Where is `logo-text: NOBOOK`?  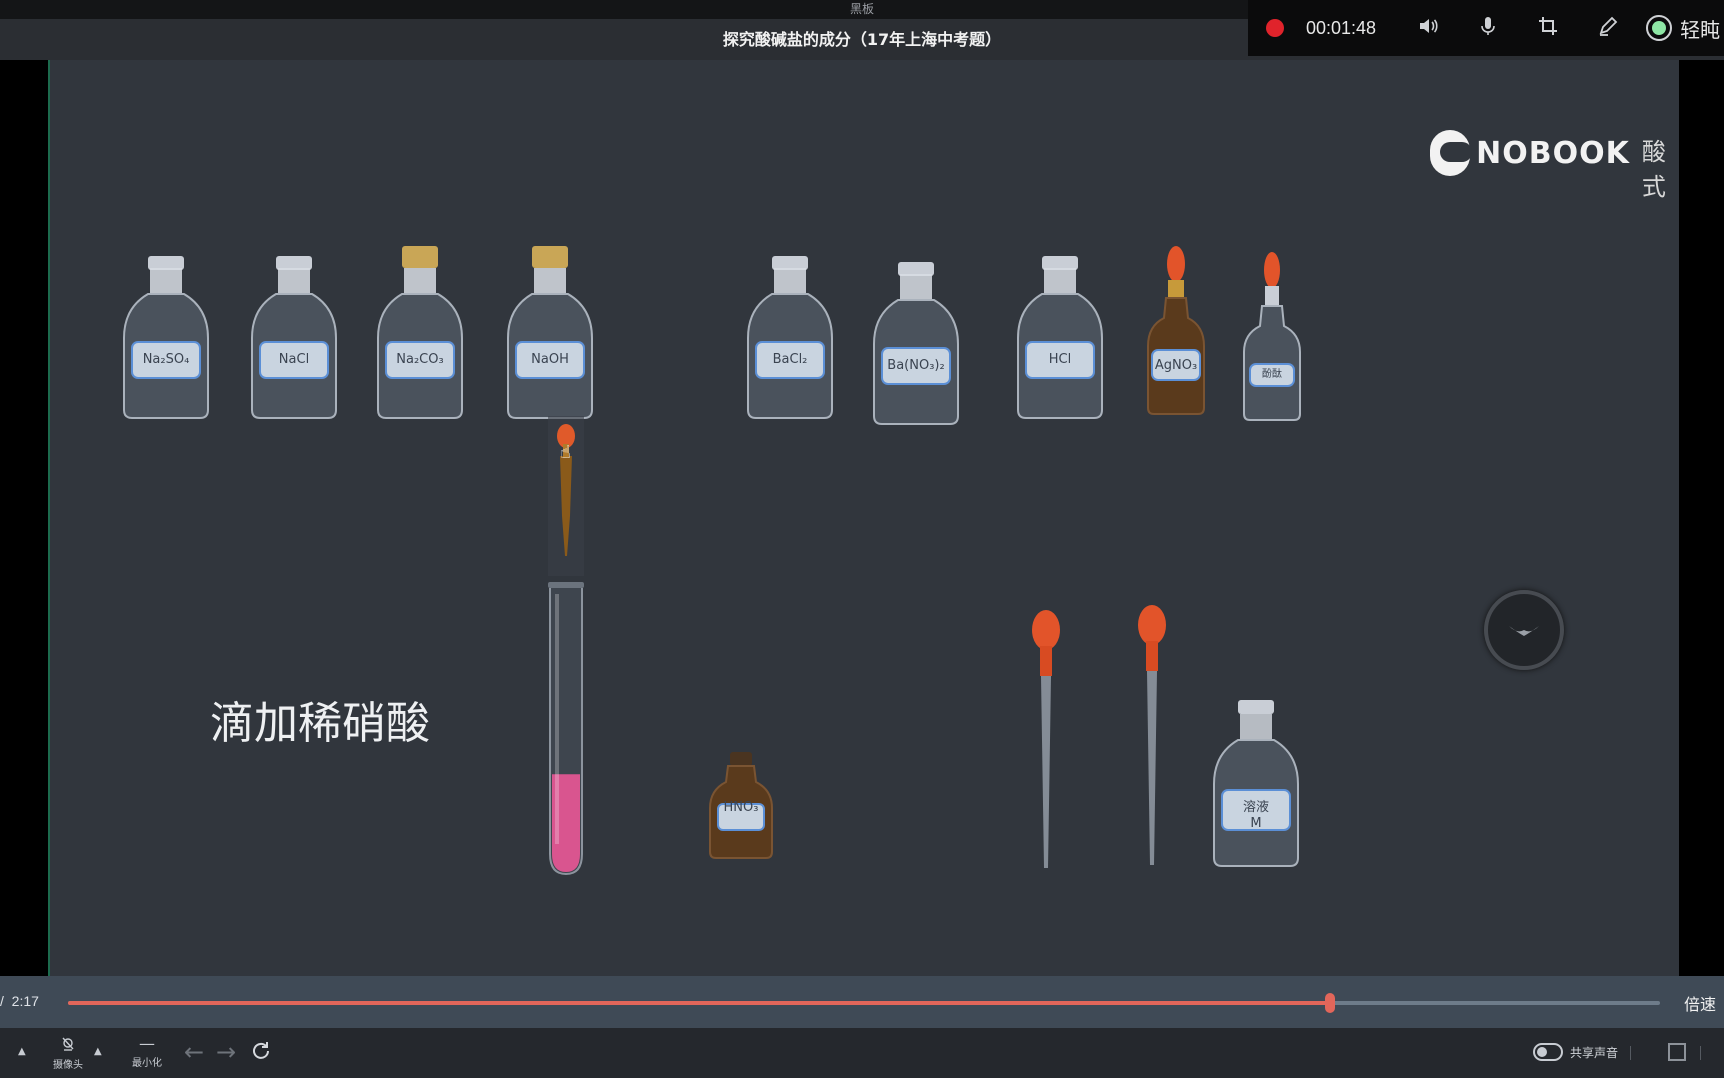 logo-text: NOBOOK is located at coordinates (1553, 153).